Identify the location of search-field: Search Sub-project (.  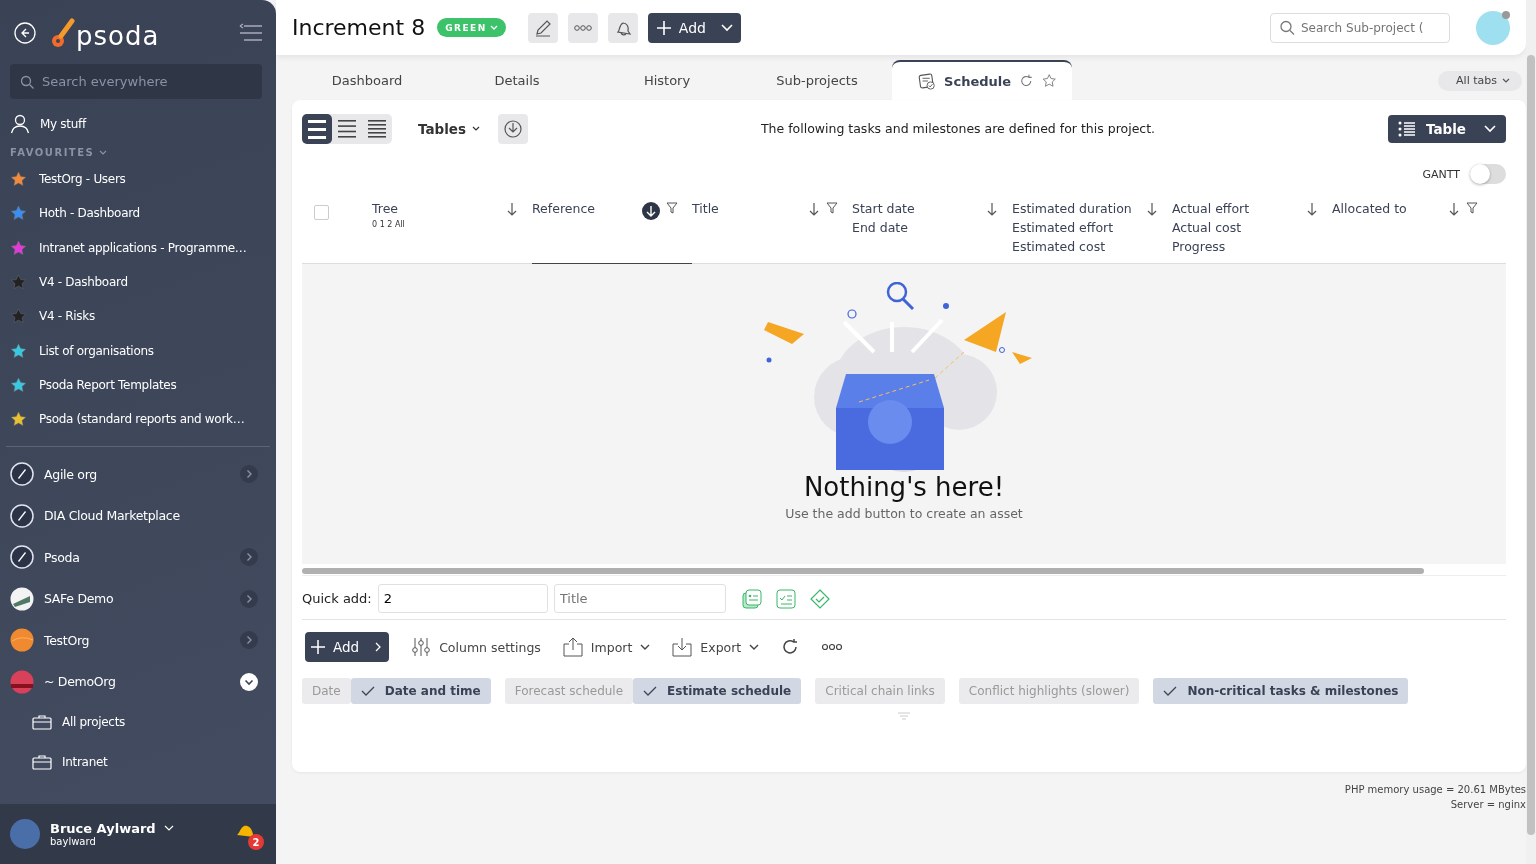
(1360, 27).